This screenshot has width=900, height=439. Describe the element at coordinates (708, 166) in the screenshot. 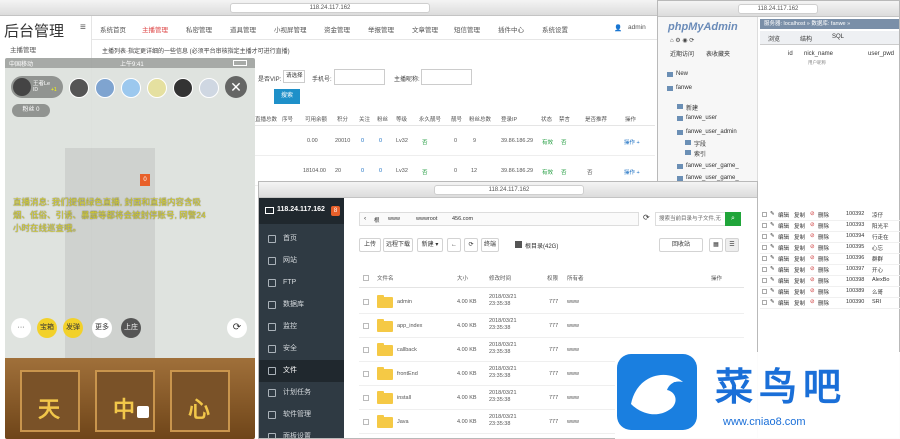

I see `tree-game-1: fanwe_user_game_` at that location.